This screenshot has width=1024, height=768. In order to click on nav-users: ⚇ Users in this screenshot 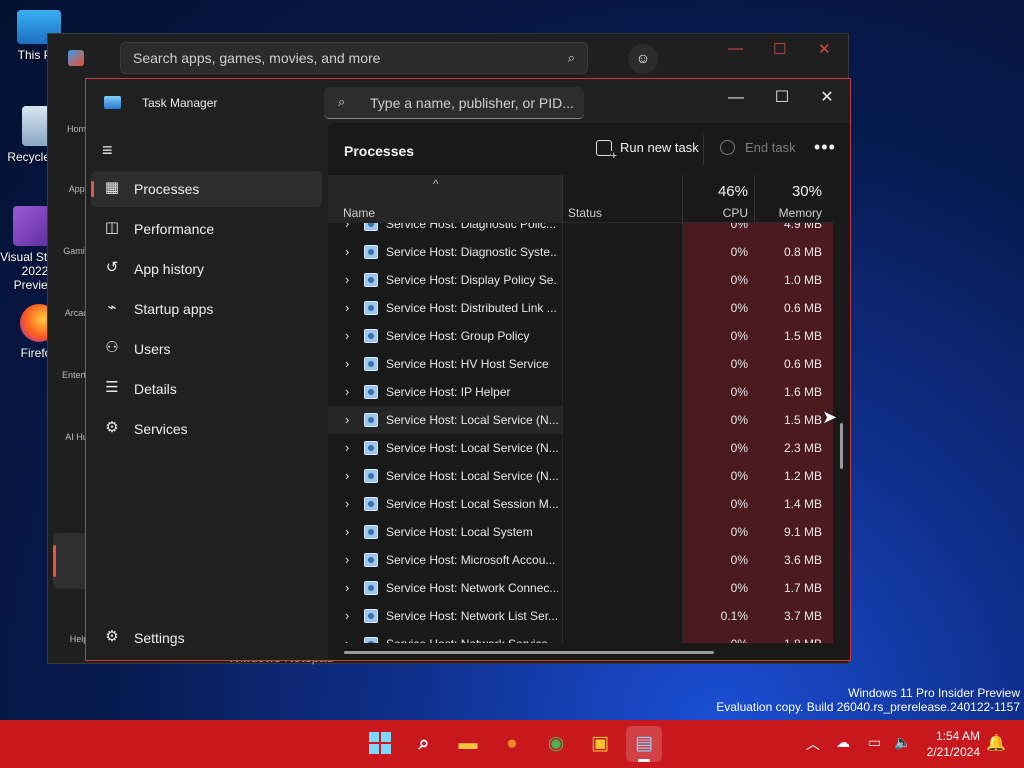, I will do `click(206, 349)`.